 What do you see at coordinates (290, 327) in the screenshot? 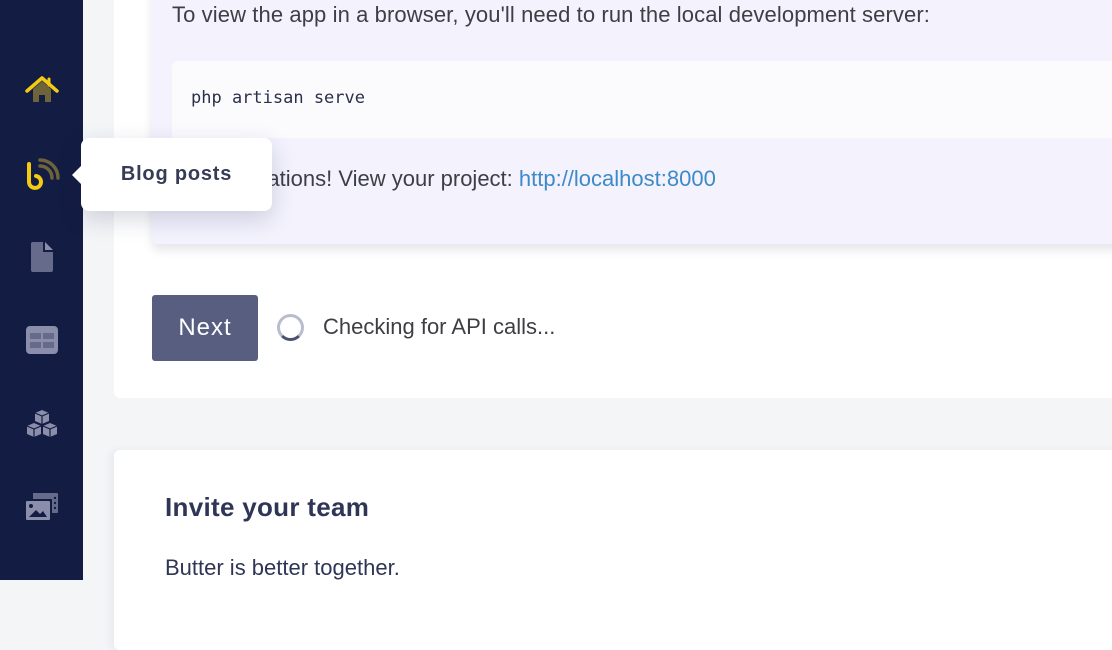
I see `loading-spinner-icon` at bounding box center [290, 327].